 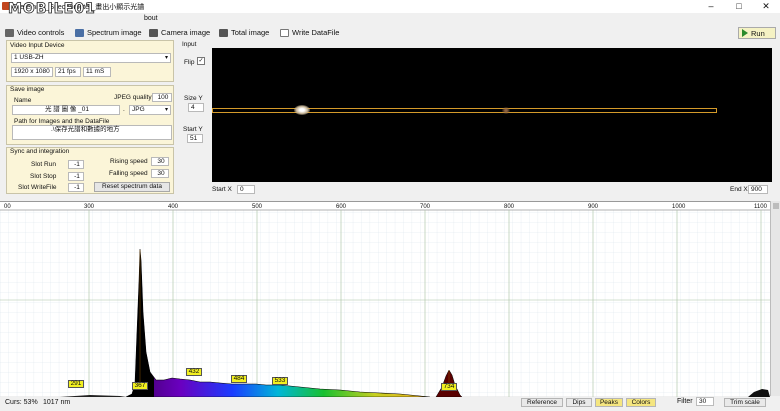 I want to click on scrollbar-thumb, so click(x=776, y=206).